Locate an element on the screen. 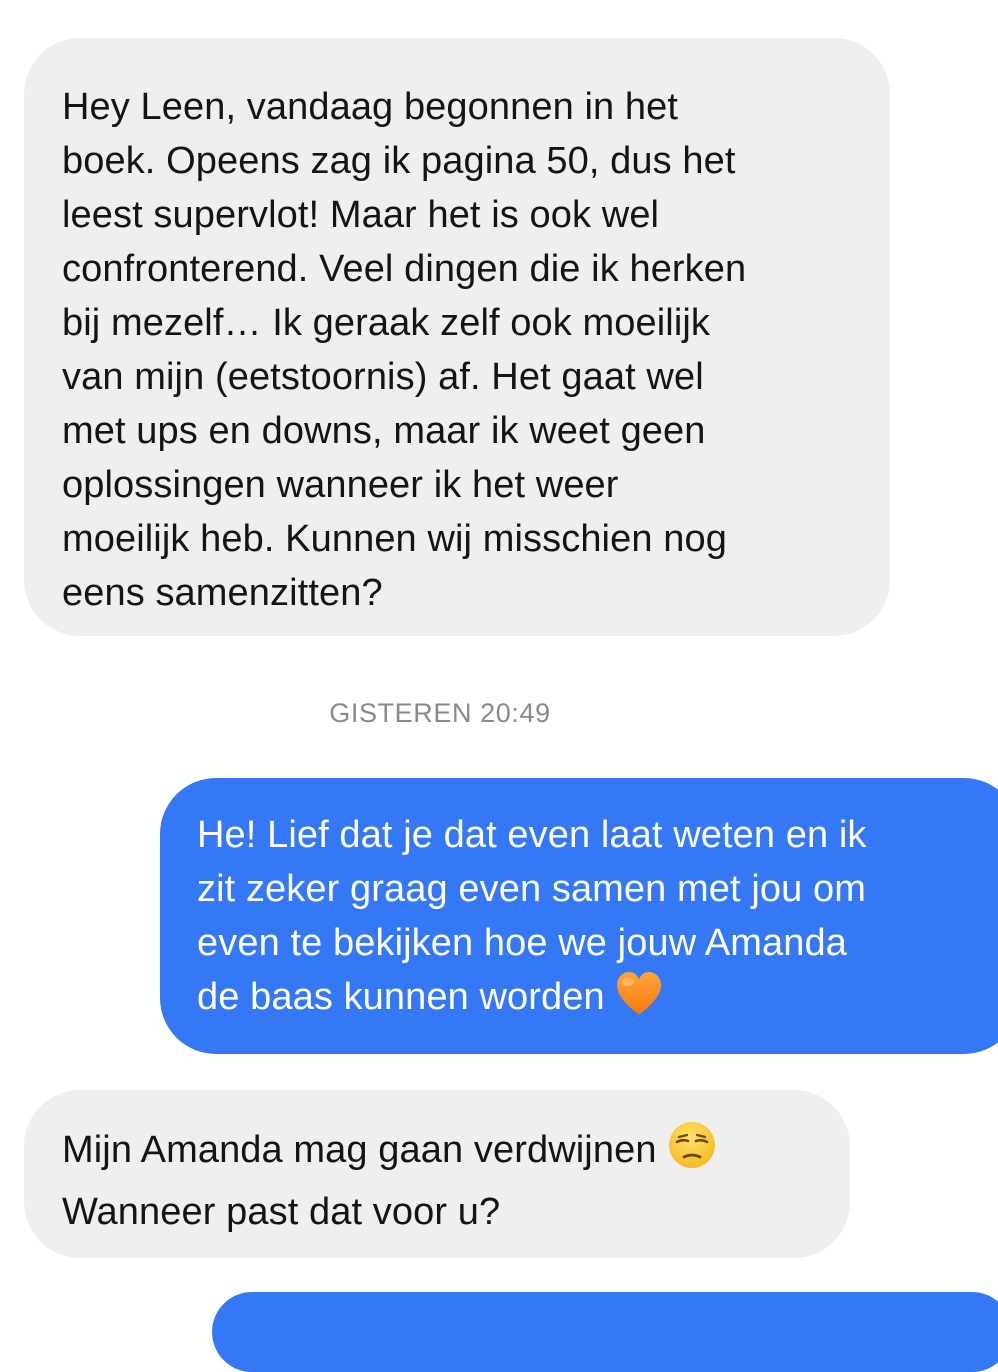 The image size is (998, 1372). message-text-line: moeilijk heb. Kunnen wij misschien nog is located at coordinates (394, 539).